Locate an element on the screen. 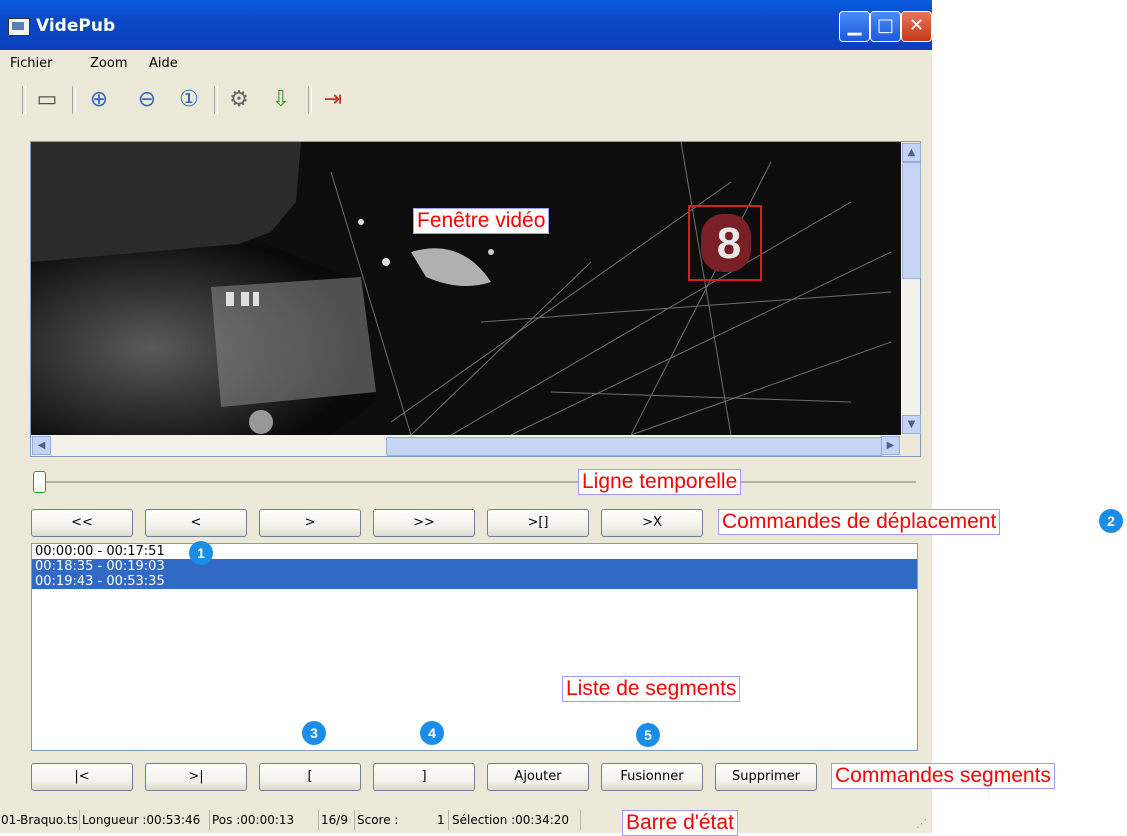 This screenshot has width=1127, height=836. channel-logo: 8 is located at coordinates (729, 243).